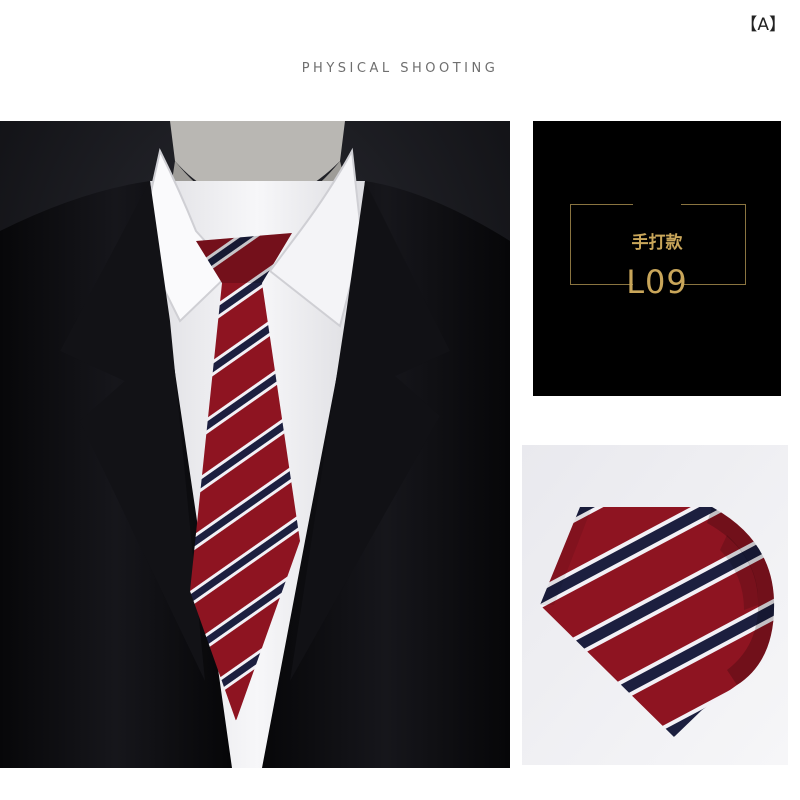  I want to click on corner-tag: 【A】, so click(763, 25).